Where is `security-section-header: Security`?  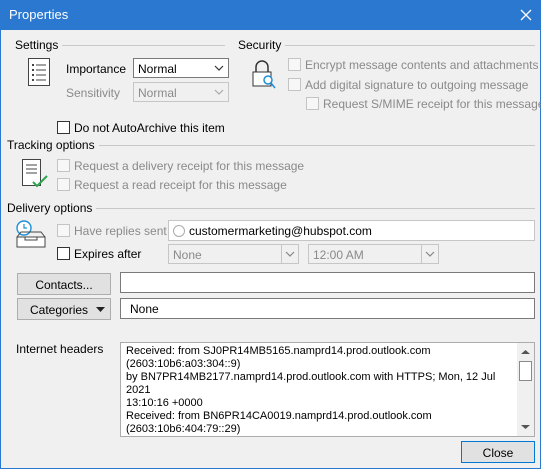 security-section-header: Security is located at coordinates (386, 45).